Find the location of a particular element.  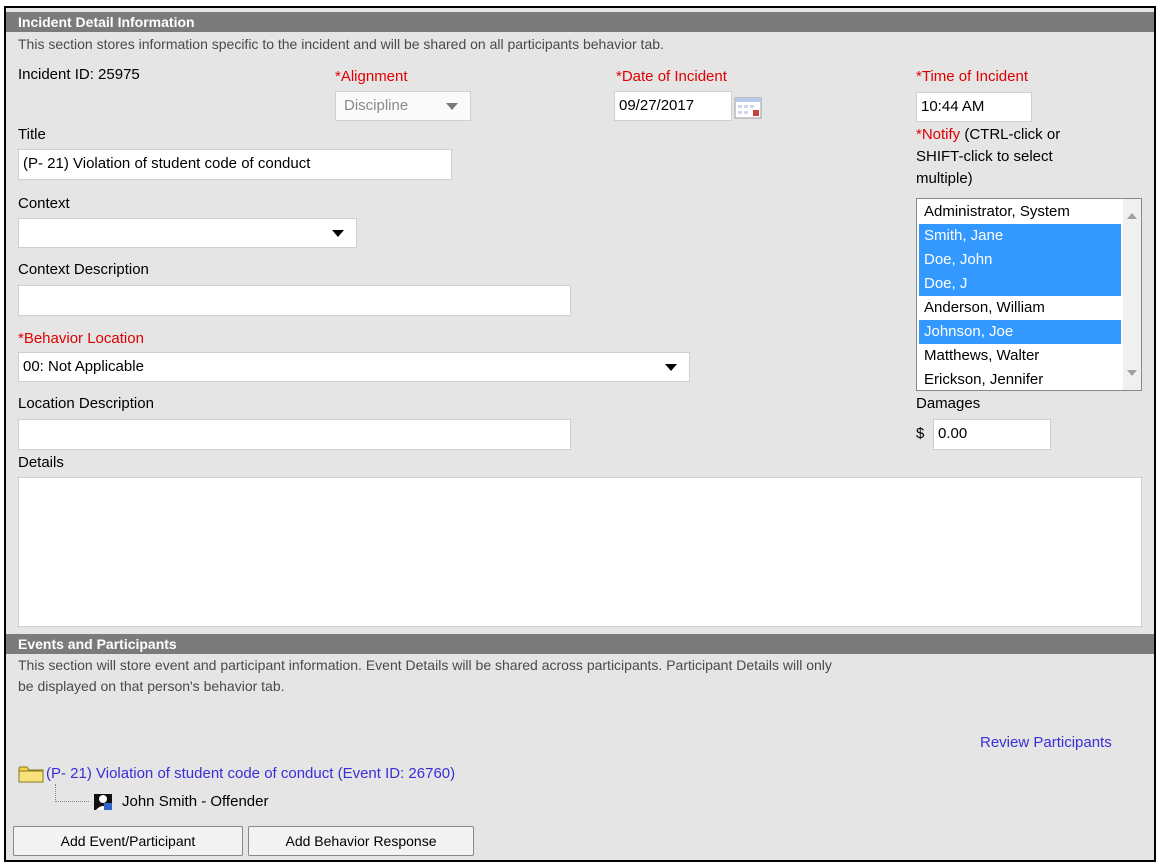

participant-name: John Smith - Offender is located at coordinates (195, 801).